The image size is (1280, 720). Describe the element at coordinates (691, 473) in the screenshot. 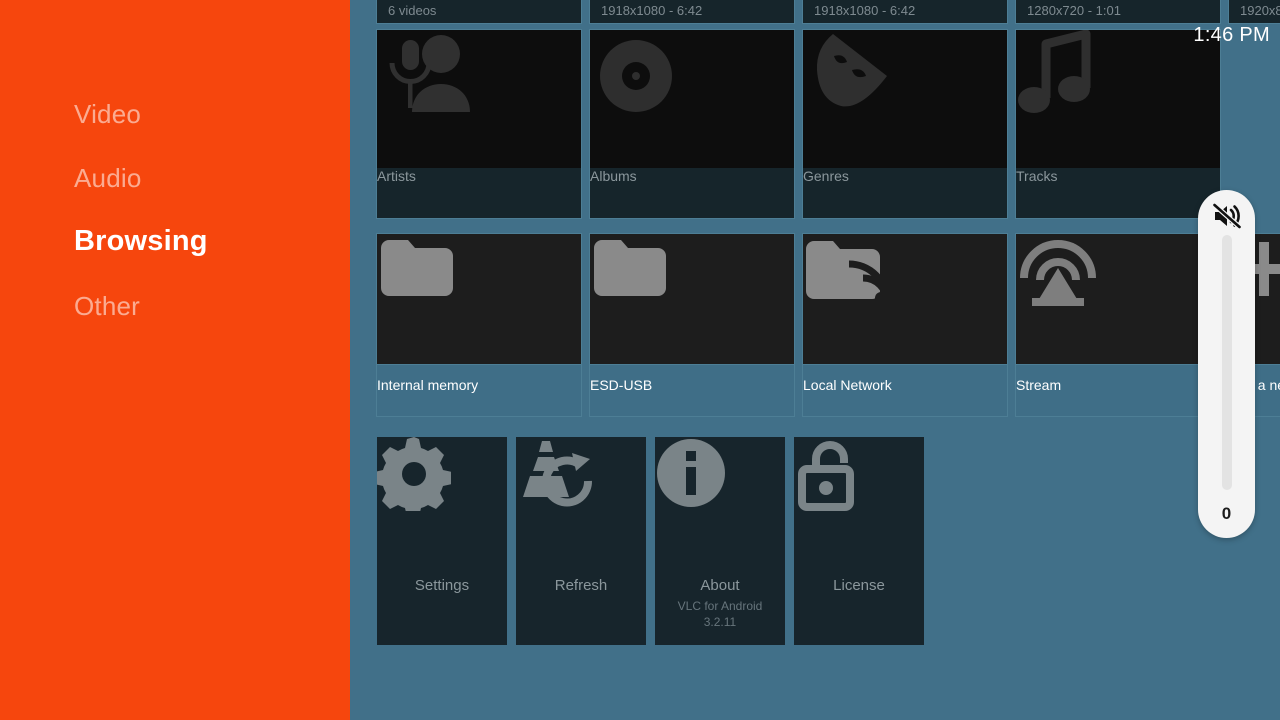

I see `info-icon` at that location.